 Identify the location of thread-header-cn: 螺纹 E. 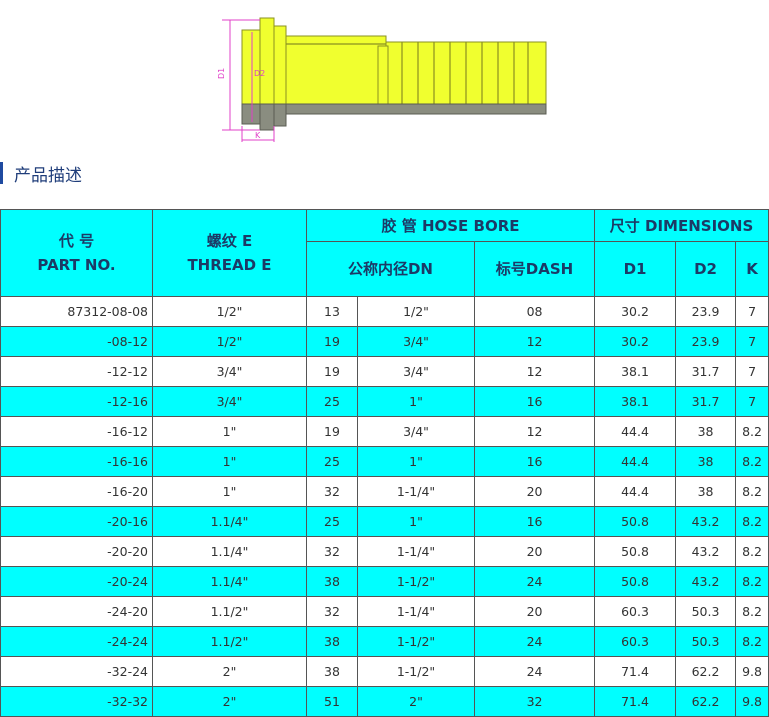
(229, 241).